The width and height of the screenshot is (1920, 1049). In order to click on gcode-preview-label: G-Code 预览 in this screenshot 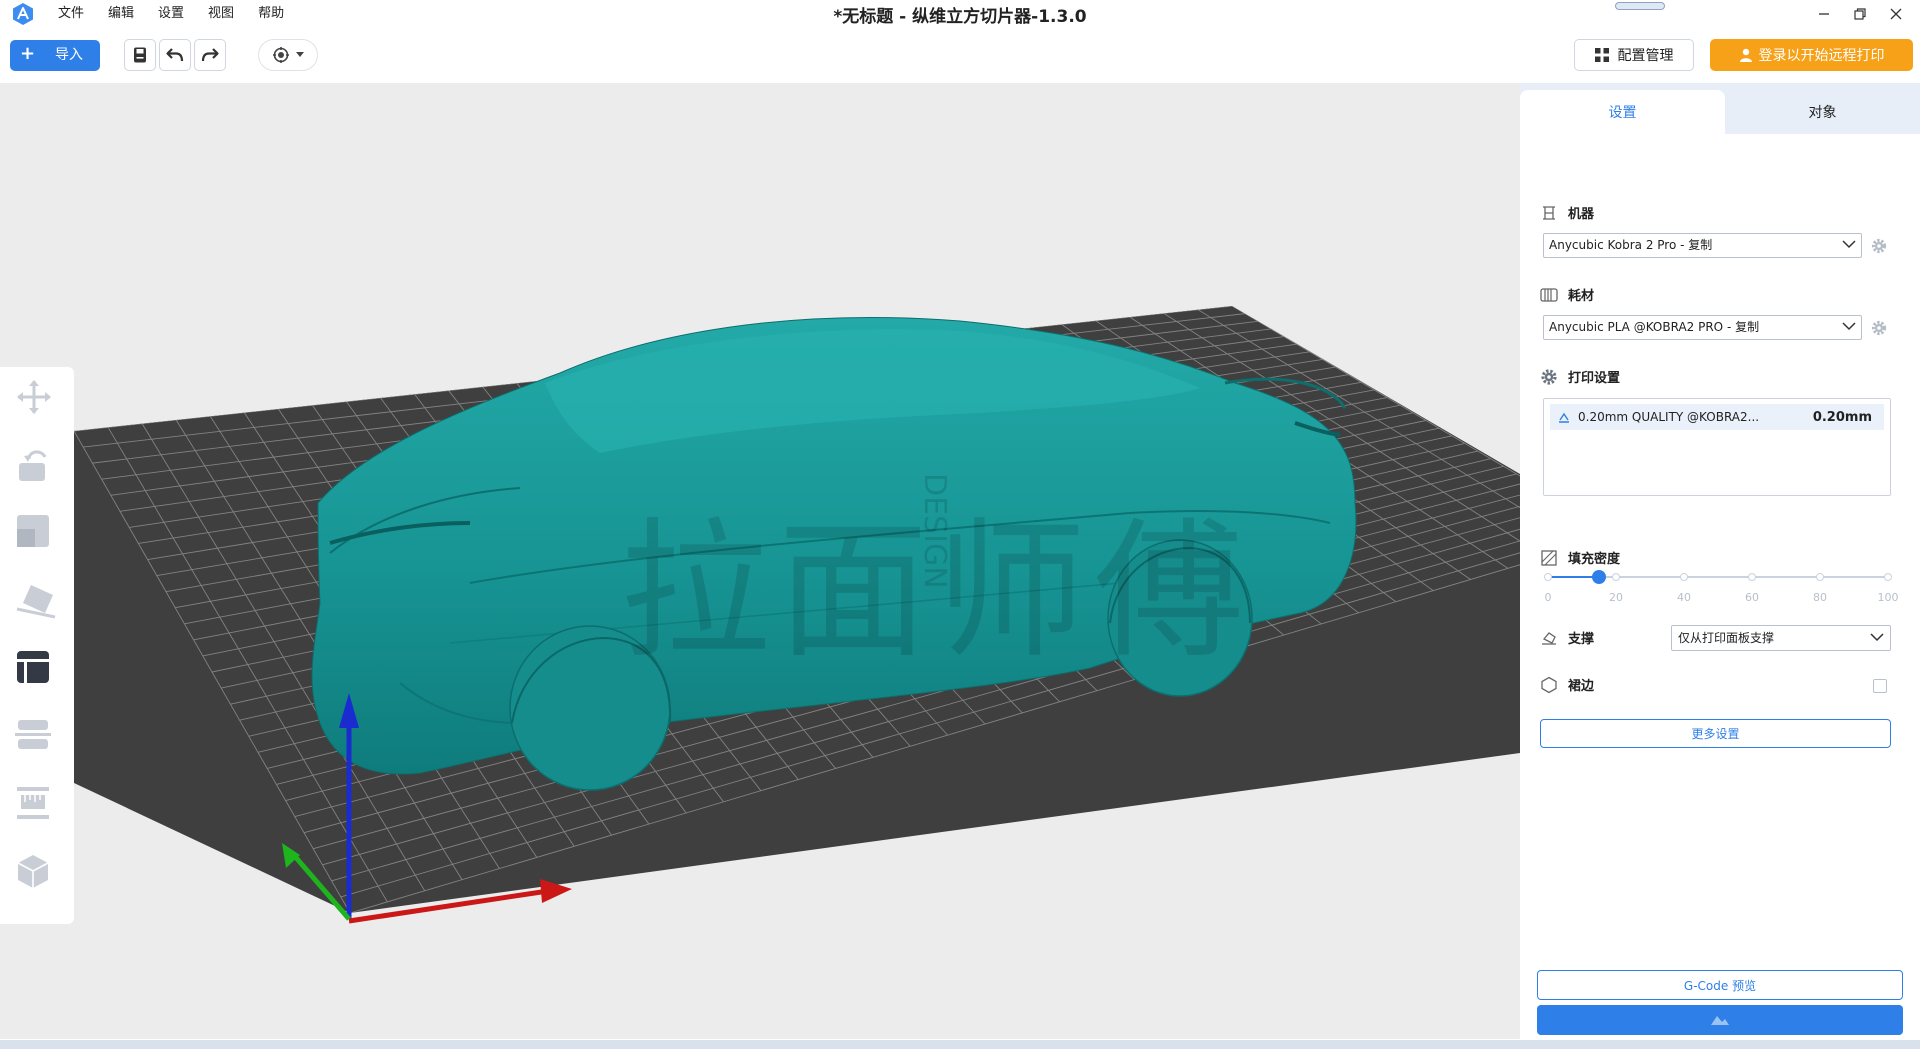, I will do `click(1720, 985)`.